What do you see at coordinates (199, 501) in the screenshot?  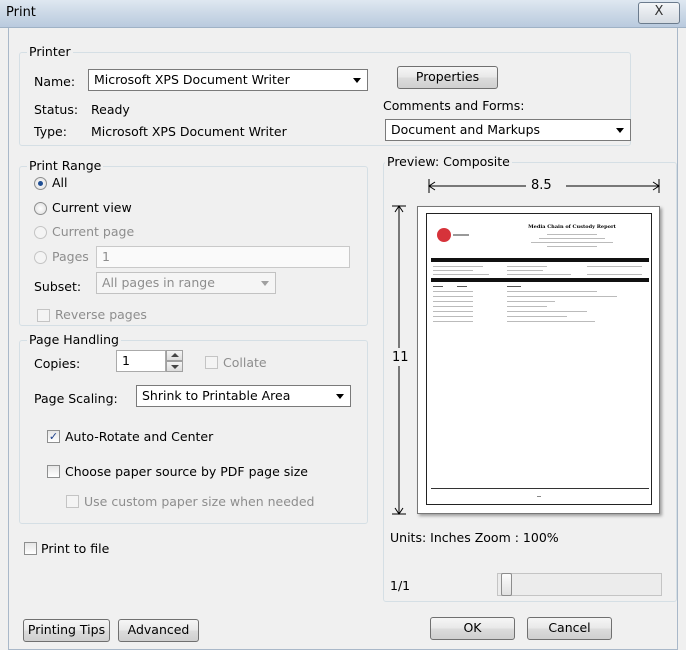 I see `custom-paper-label: Use custom paper size when needed` at bounding box center [199, 501].